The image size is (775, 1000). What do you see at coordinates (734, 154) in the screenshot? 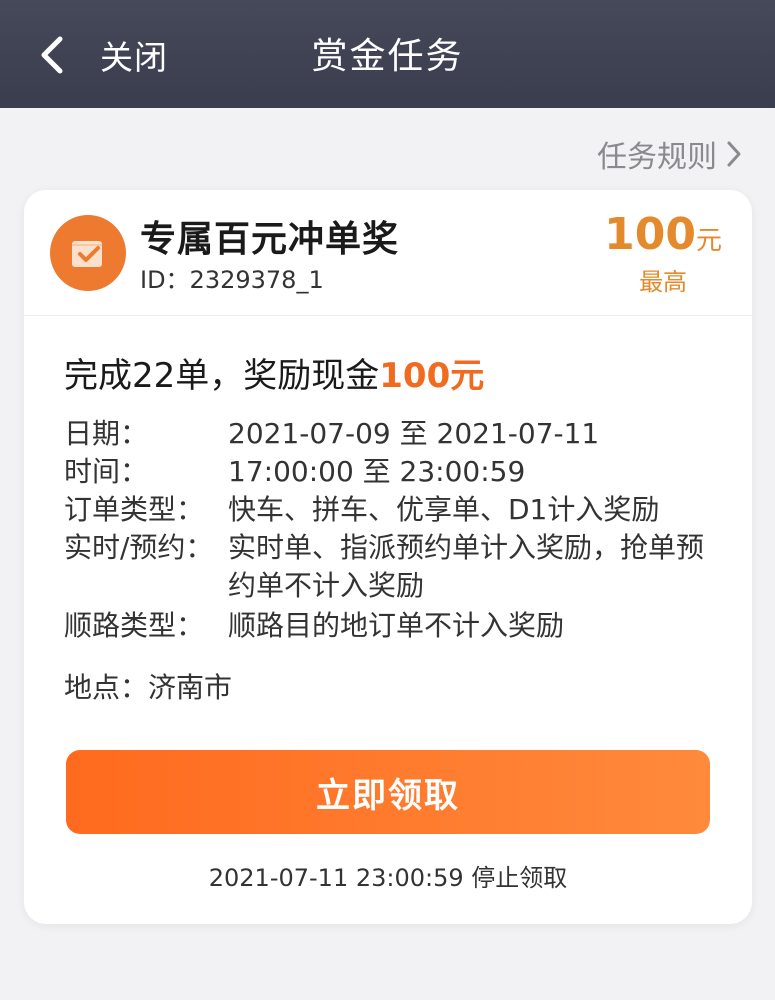
I see `chevron-right-icon` at bounding box center [734, 154].